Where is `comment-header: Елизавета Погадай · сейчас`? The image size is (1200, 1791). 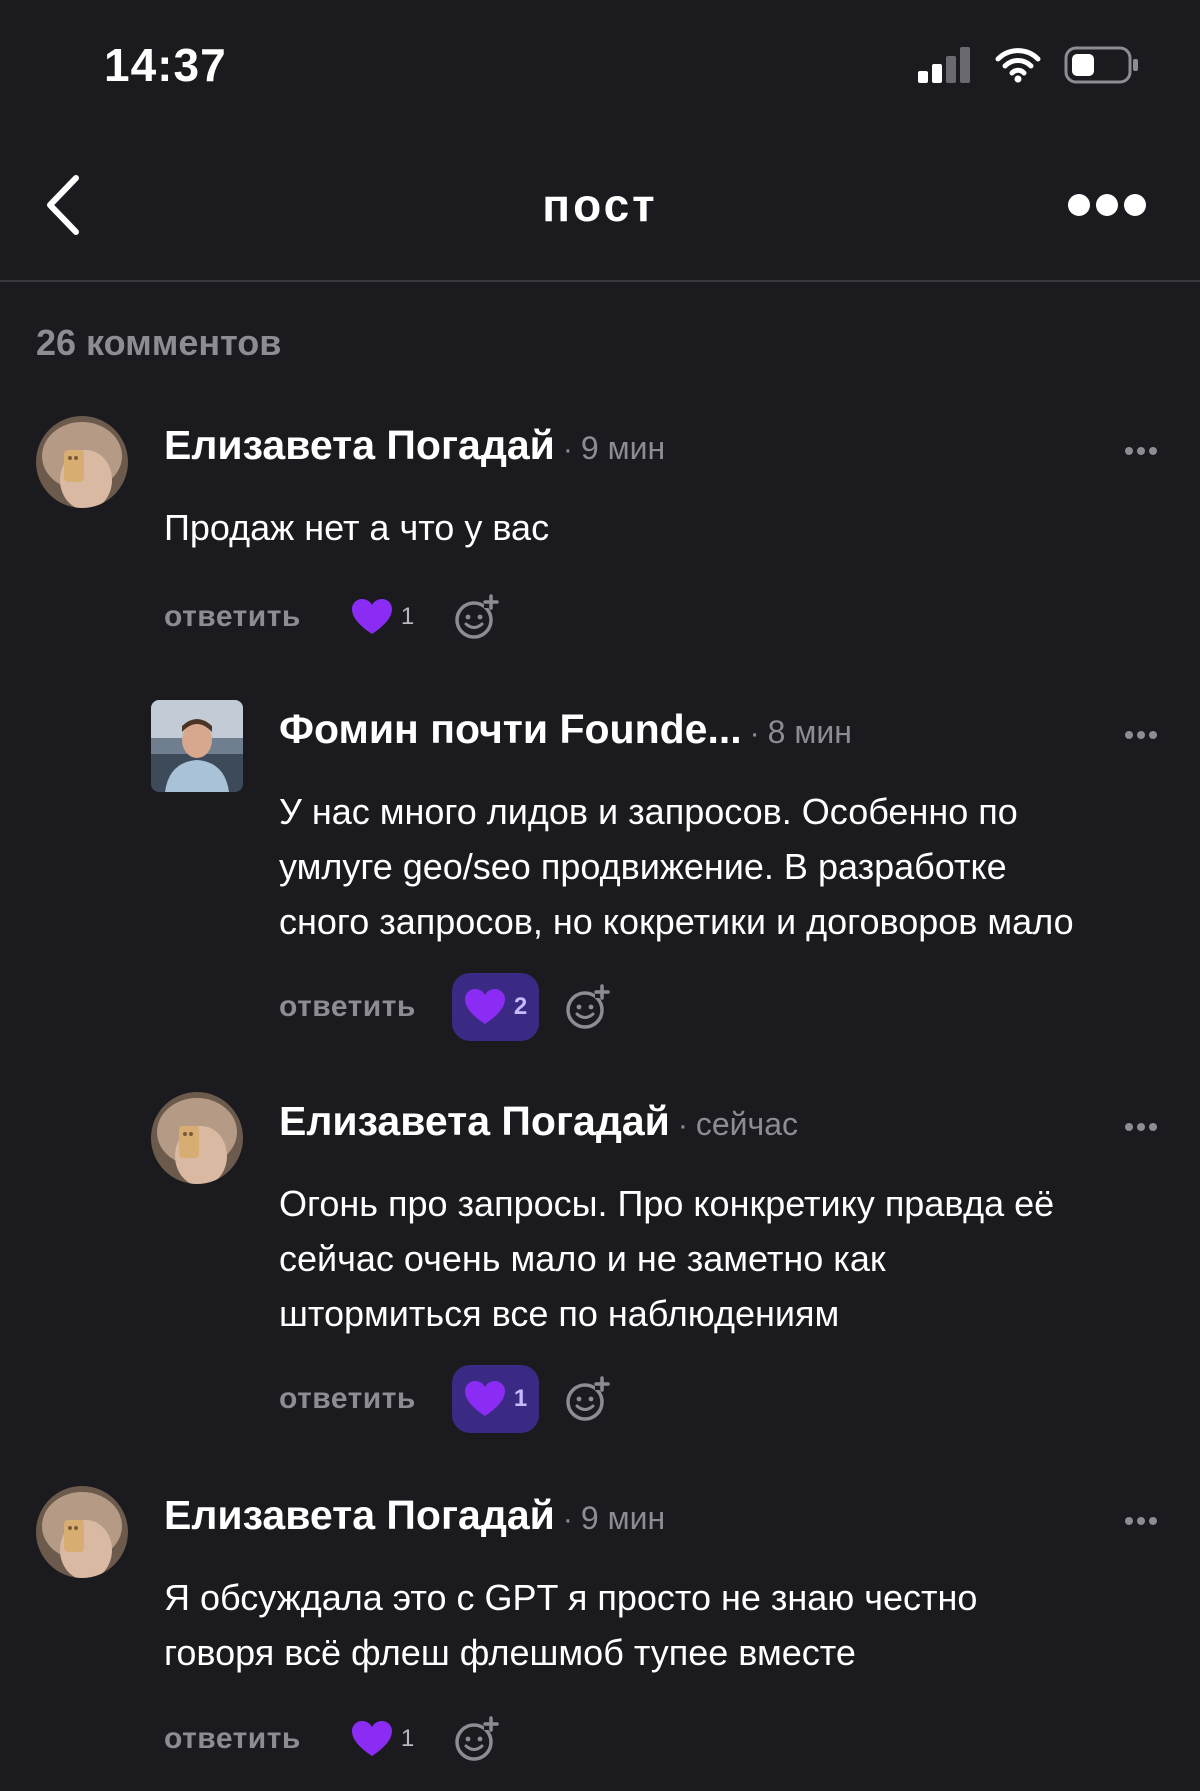 comment-header: Елизавета Погадай · сейчас is located at coordinates (538, 1121).